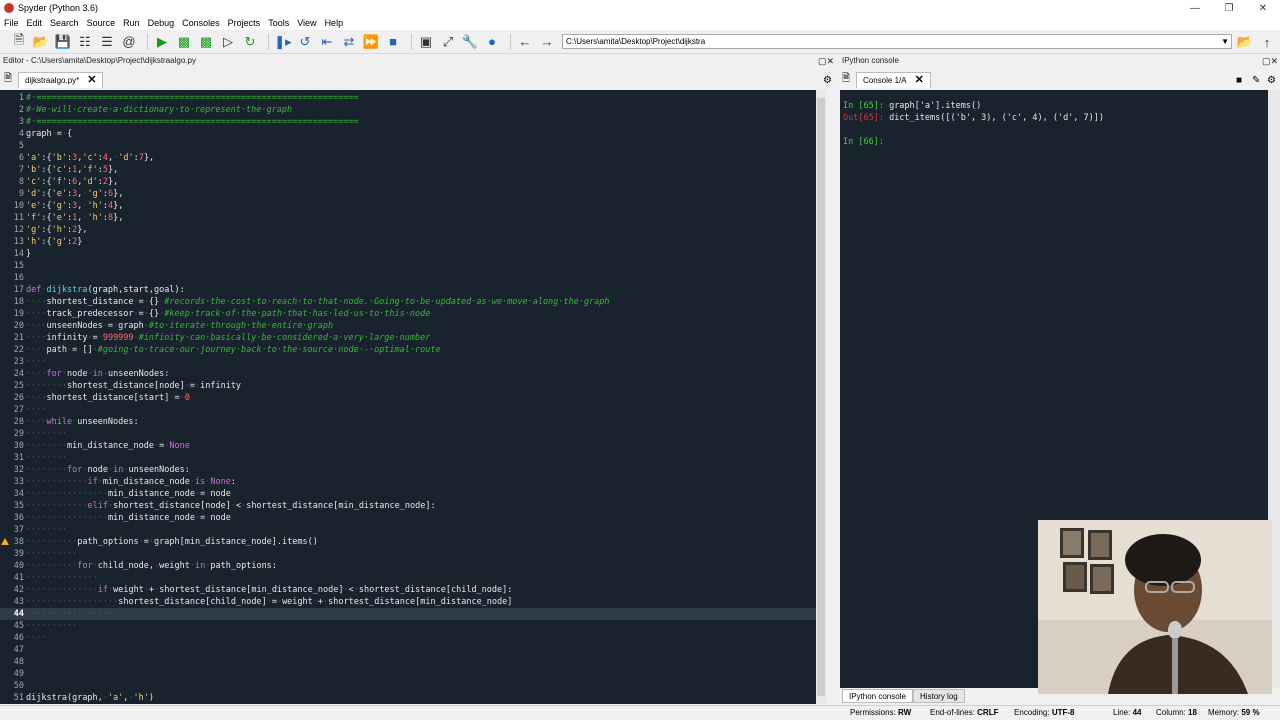 The image size is (1280, 720). I want to click on minimize-icon: —, so click(1195, 8).